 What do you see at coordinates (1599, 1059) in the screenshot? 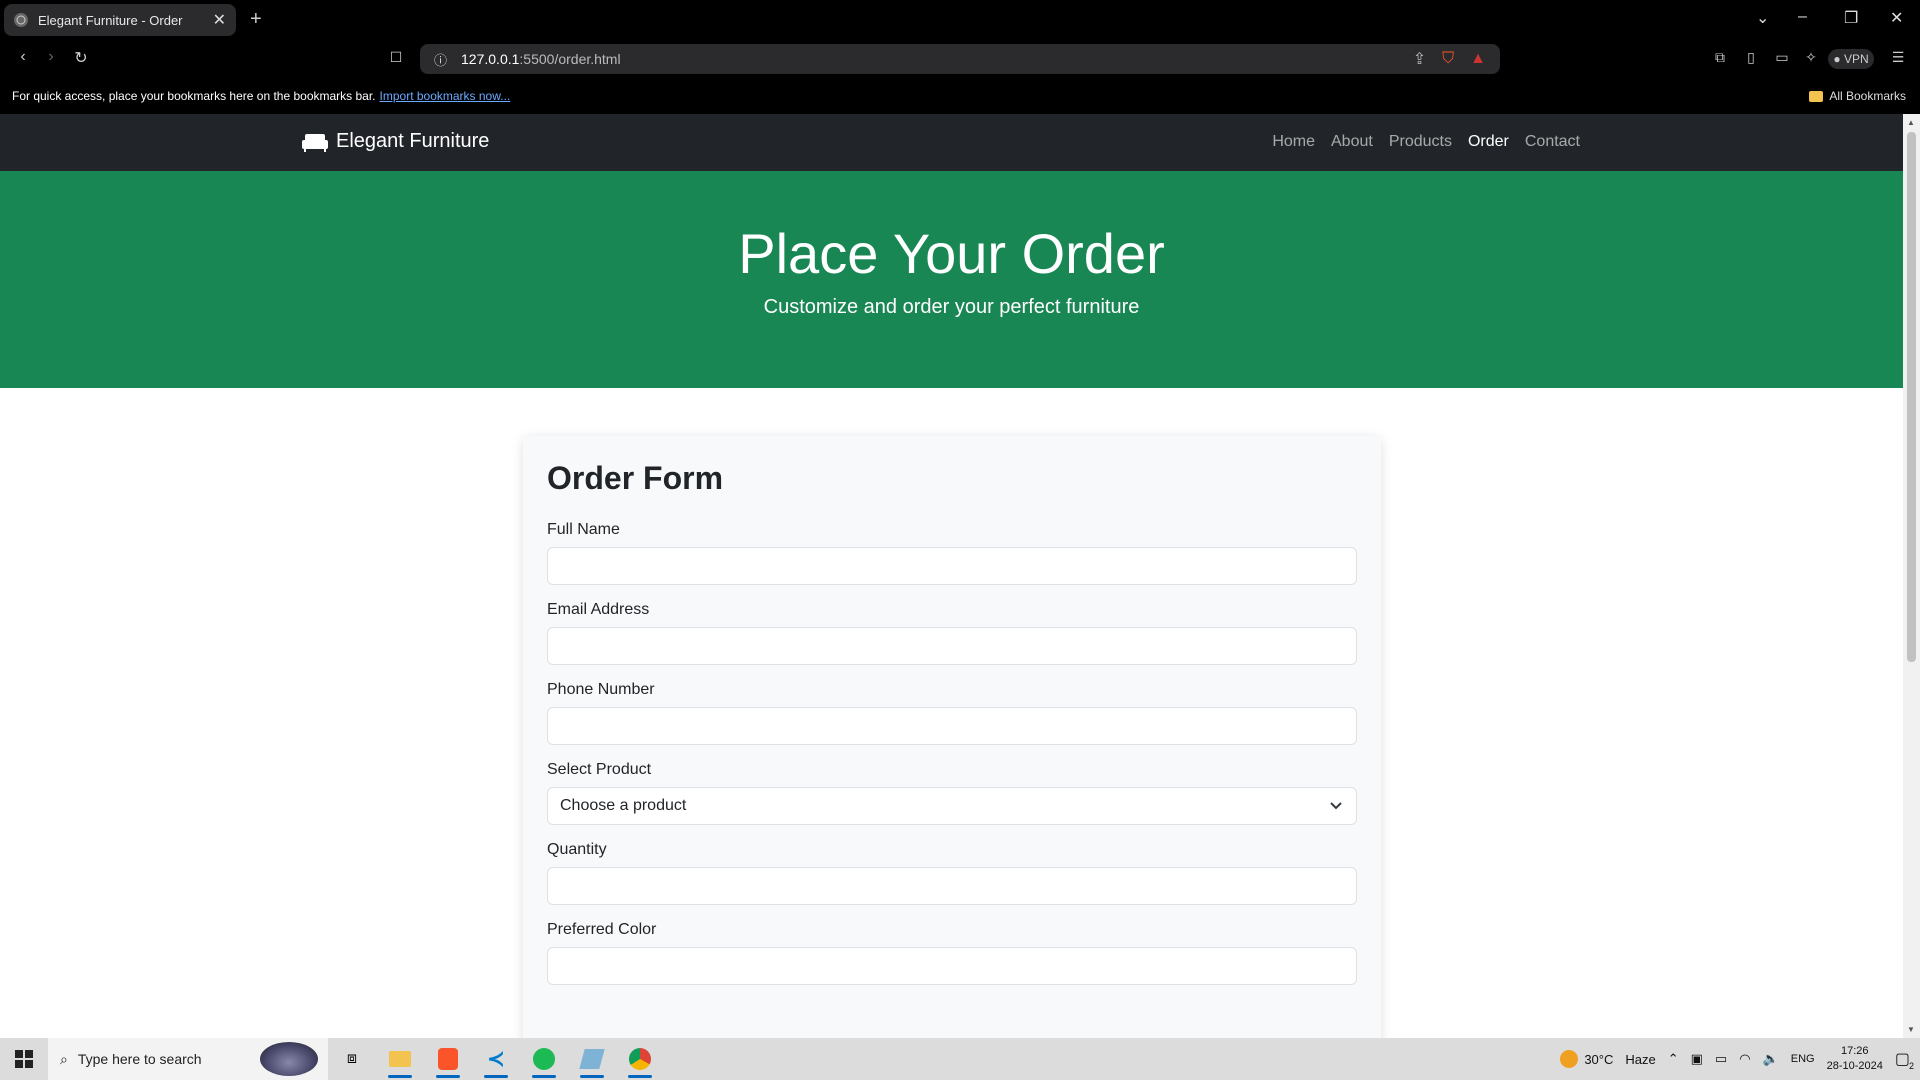
I see `weather-temp: 30°C` at bounding box center [1599, 1059].